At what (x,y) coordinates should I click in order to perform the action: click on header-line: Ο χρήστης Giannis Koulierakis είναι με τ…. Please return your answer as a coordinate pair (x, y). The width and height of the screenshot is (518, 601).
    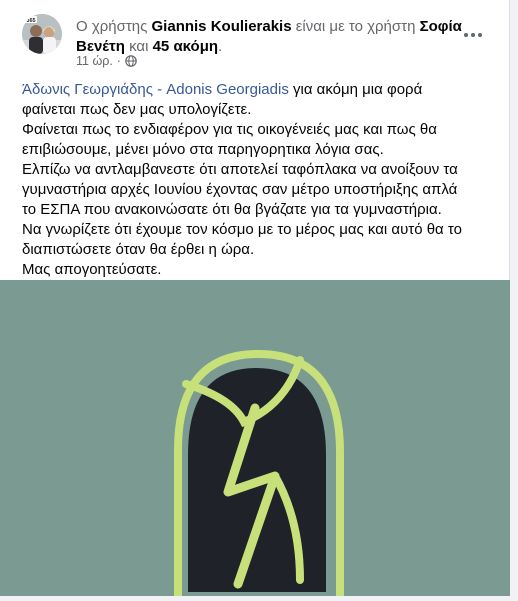
    Looking at the image, I should click on (271, 37).